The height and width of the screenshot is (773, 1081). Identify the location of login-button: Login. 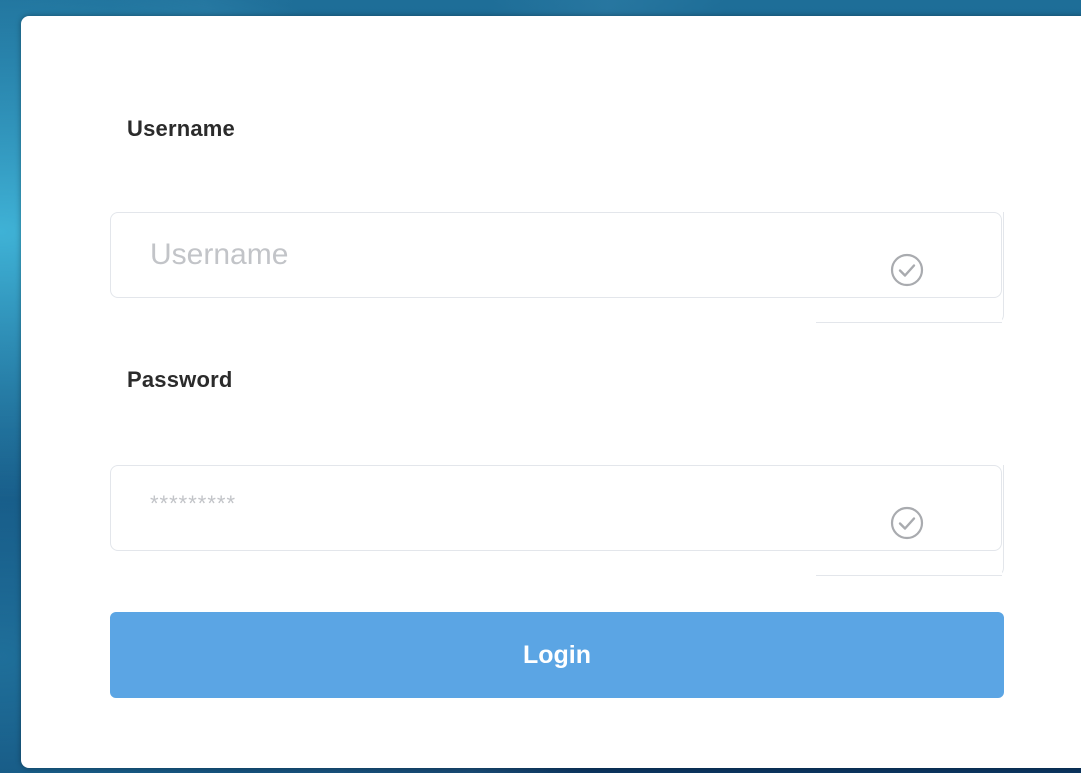
(557, 655).